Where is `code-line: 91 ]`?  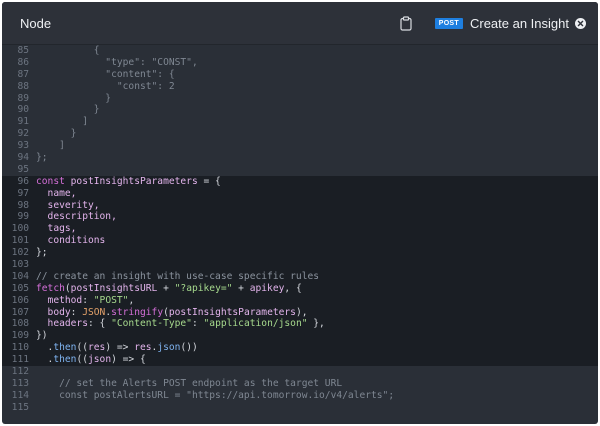 code-line: 91 ] is located at coordinates (300, 122).